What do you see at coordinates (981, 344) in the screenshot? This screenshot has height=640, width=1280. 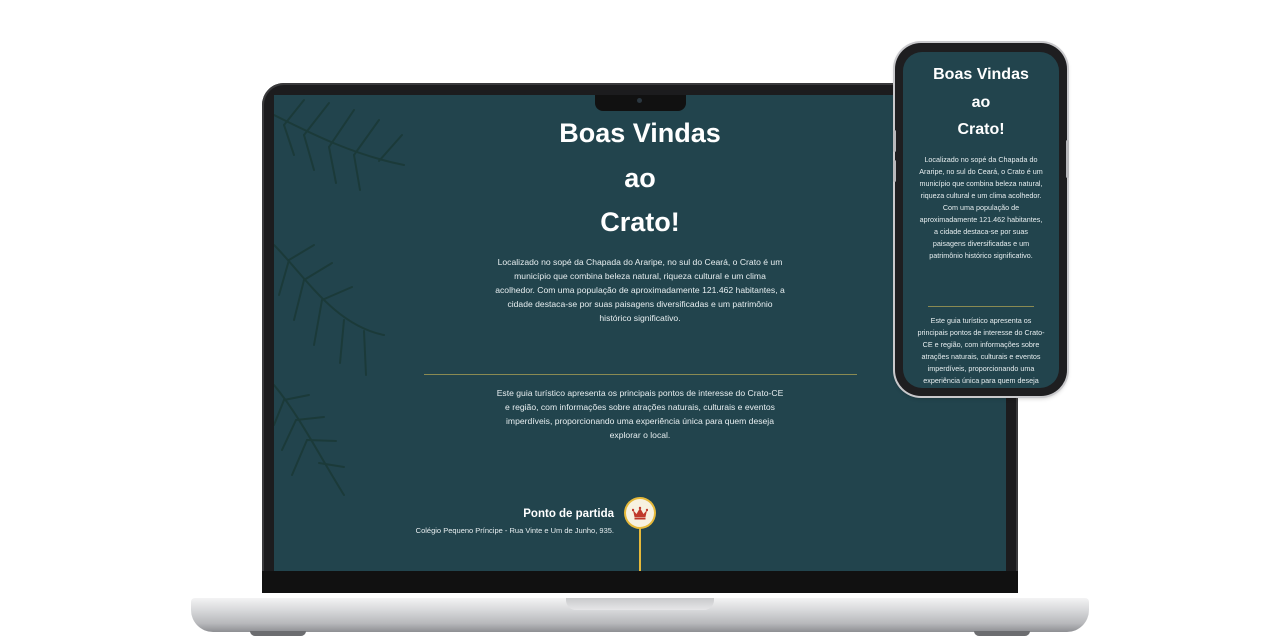 I see `guide-line: CE e região, com informações sobre` at bounding box center [981, 344].